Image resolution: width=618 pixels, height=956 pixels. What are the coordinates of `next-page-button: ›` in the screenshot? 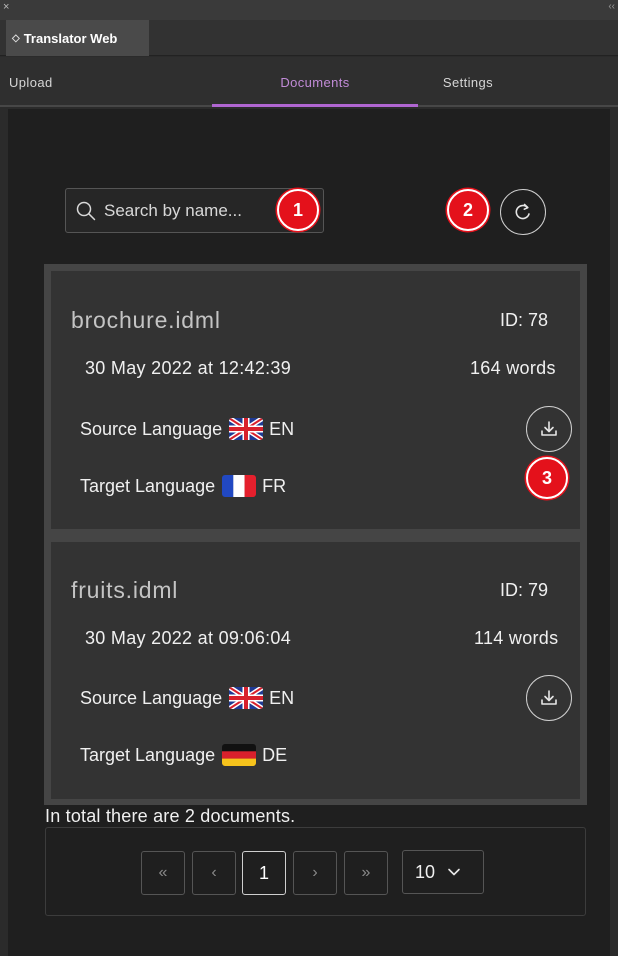 It's located at (315, 873).